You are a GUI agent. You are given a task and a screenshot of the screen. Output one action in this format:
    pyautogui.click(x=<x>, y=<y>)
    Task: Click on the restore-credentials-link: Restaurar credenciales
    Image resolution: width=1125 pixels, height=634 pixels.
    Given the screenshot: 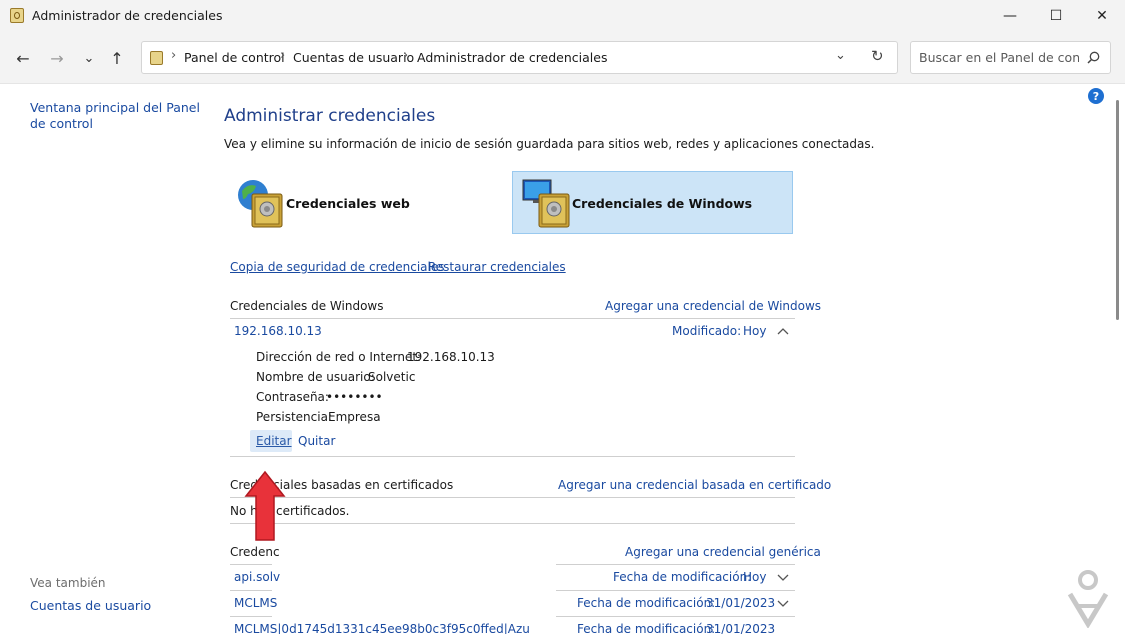 What is the action you would take?
    pyautogui.click(x=497, y=267)
    